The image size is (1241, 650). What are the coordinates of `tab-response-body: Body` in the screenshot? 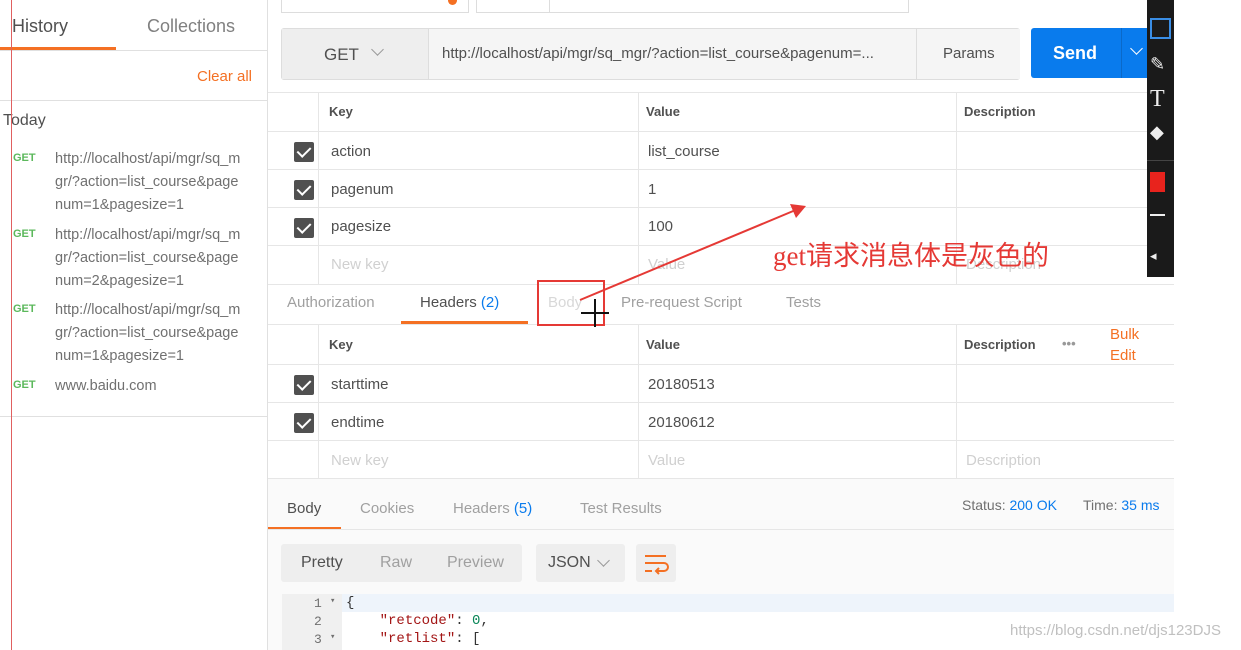 It's located at (304, 508).